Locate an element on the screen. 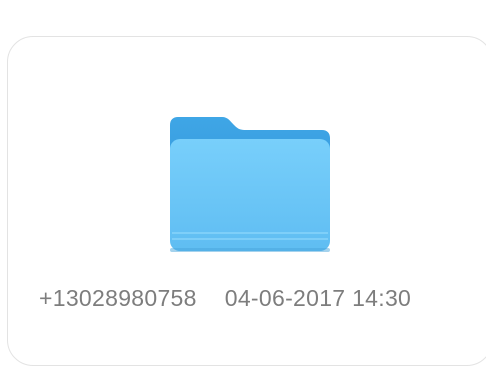 Image resolution: width=486 pixels, height=369 pixels. folder-name: +13028980758 is located at coordinates (118, 297).